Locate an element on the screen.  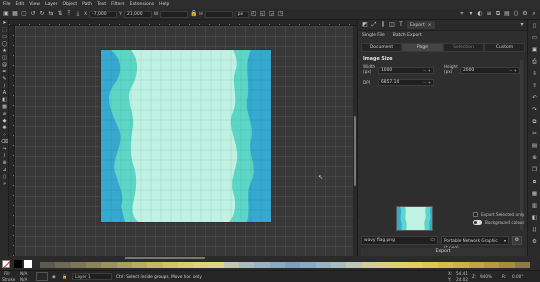
panel-scrollbar is located at coordinates (521, 145).